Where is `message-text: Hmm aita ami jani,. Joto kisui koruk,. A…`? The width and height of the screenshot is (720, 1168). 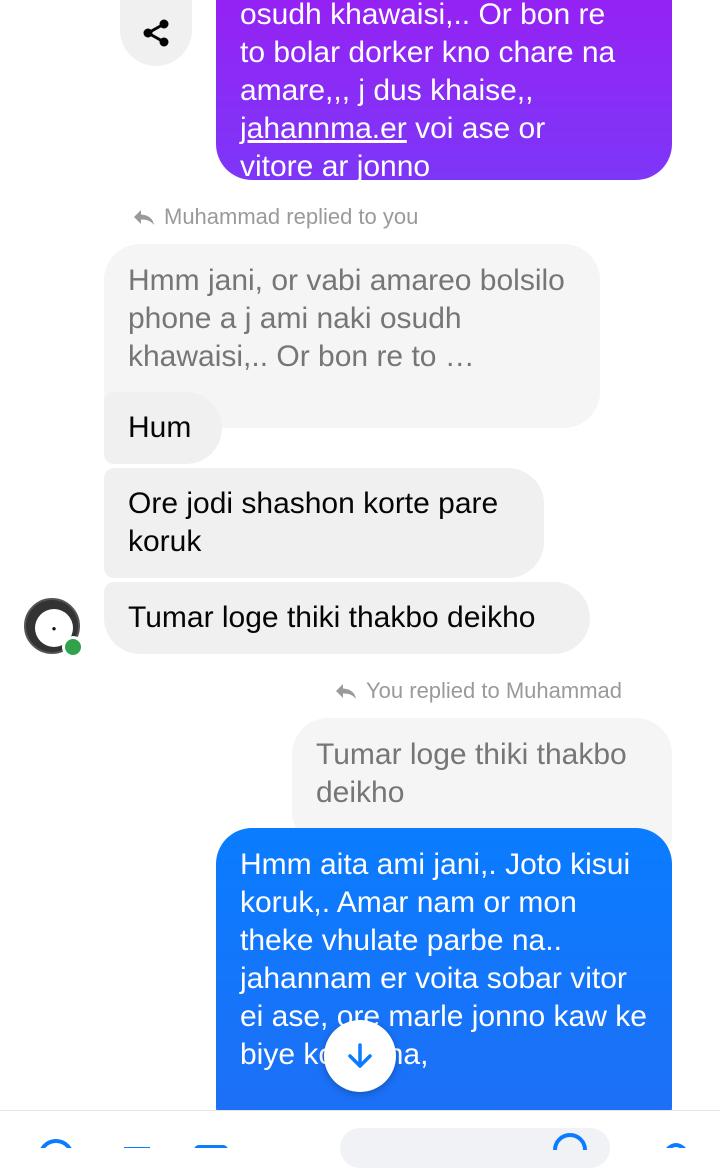 message-text: Hmm aita ami jani,. Joto kisui koruk,. A… is located at coordinates (443, 959).